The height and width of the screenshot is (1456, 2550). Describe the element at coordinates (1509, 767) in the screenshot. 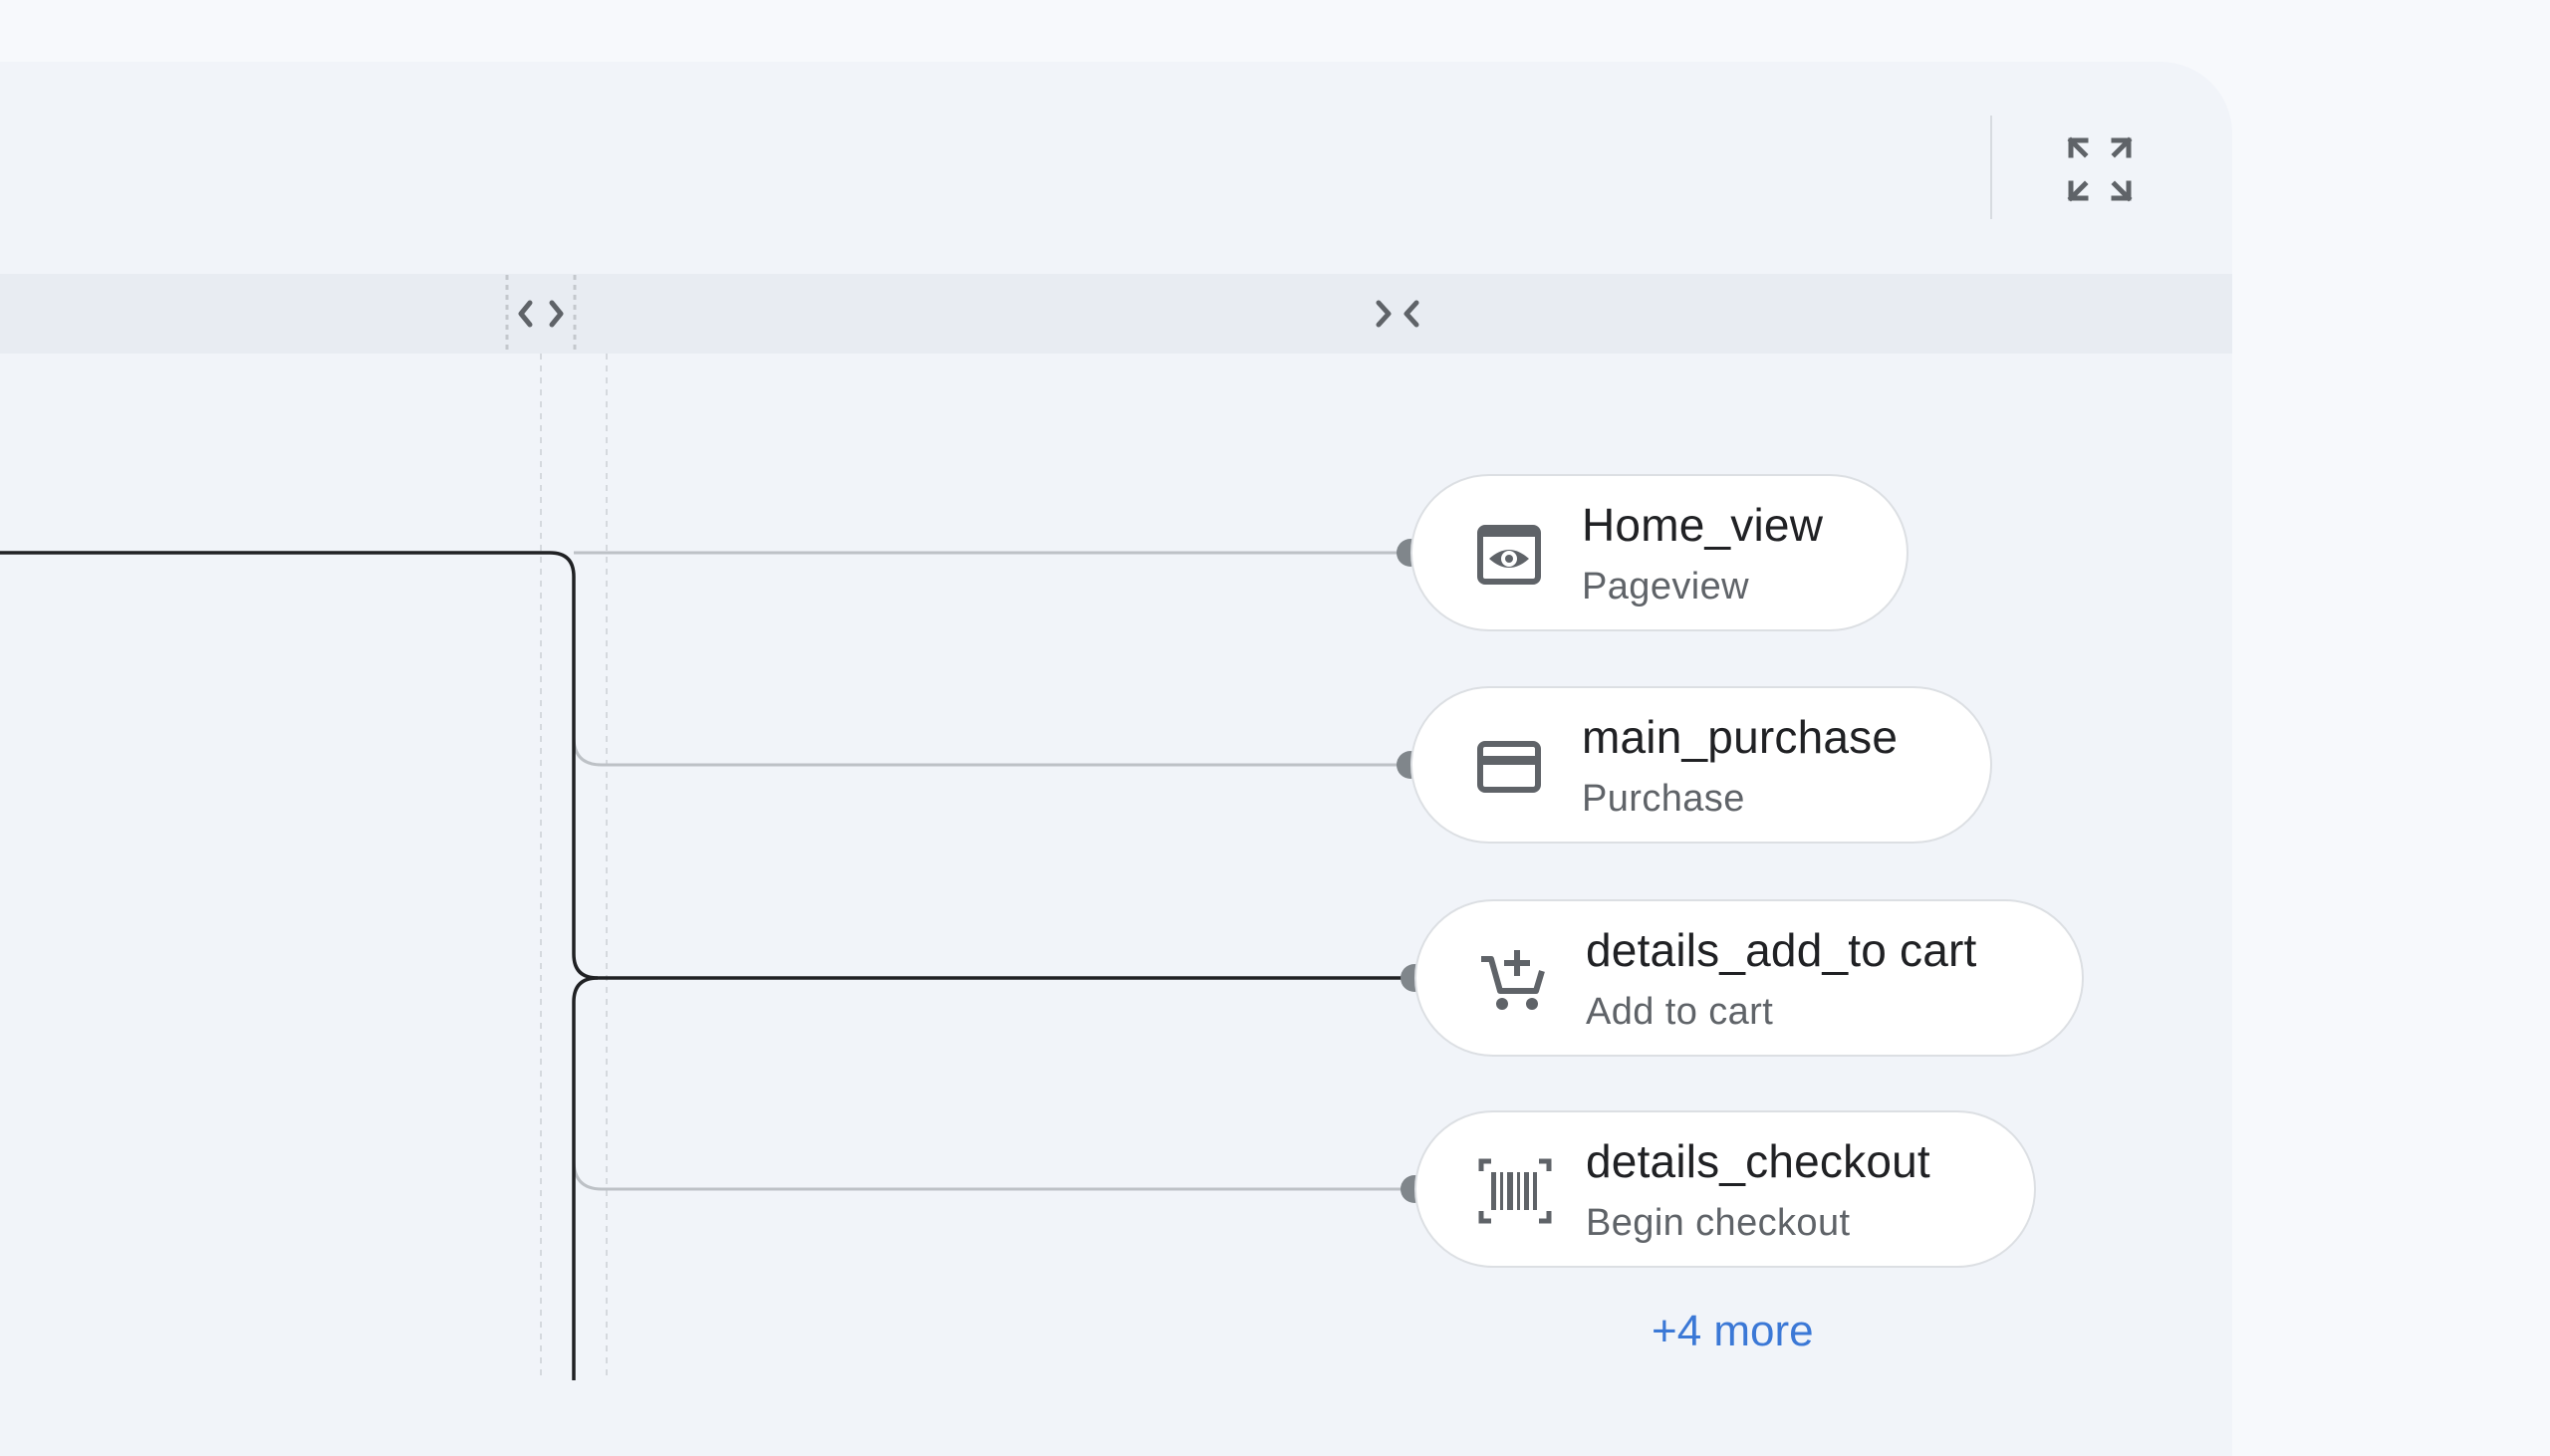

I see `credit-card-icon` at that location.